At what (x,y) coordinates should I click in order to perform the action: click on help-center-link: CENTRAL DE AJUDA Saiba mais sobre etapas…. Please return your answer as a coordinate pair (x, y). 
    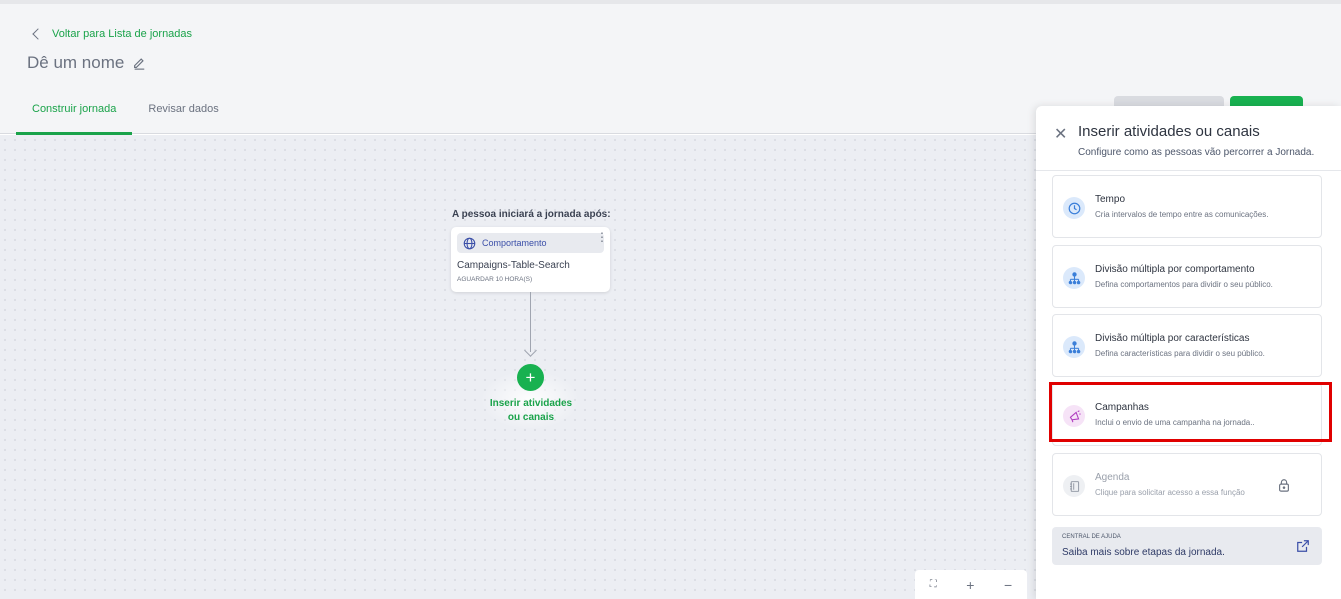
    Looking at the image, I should click on (1187, 546).